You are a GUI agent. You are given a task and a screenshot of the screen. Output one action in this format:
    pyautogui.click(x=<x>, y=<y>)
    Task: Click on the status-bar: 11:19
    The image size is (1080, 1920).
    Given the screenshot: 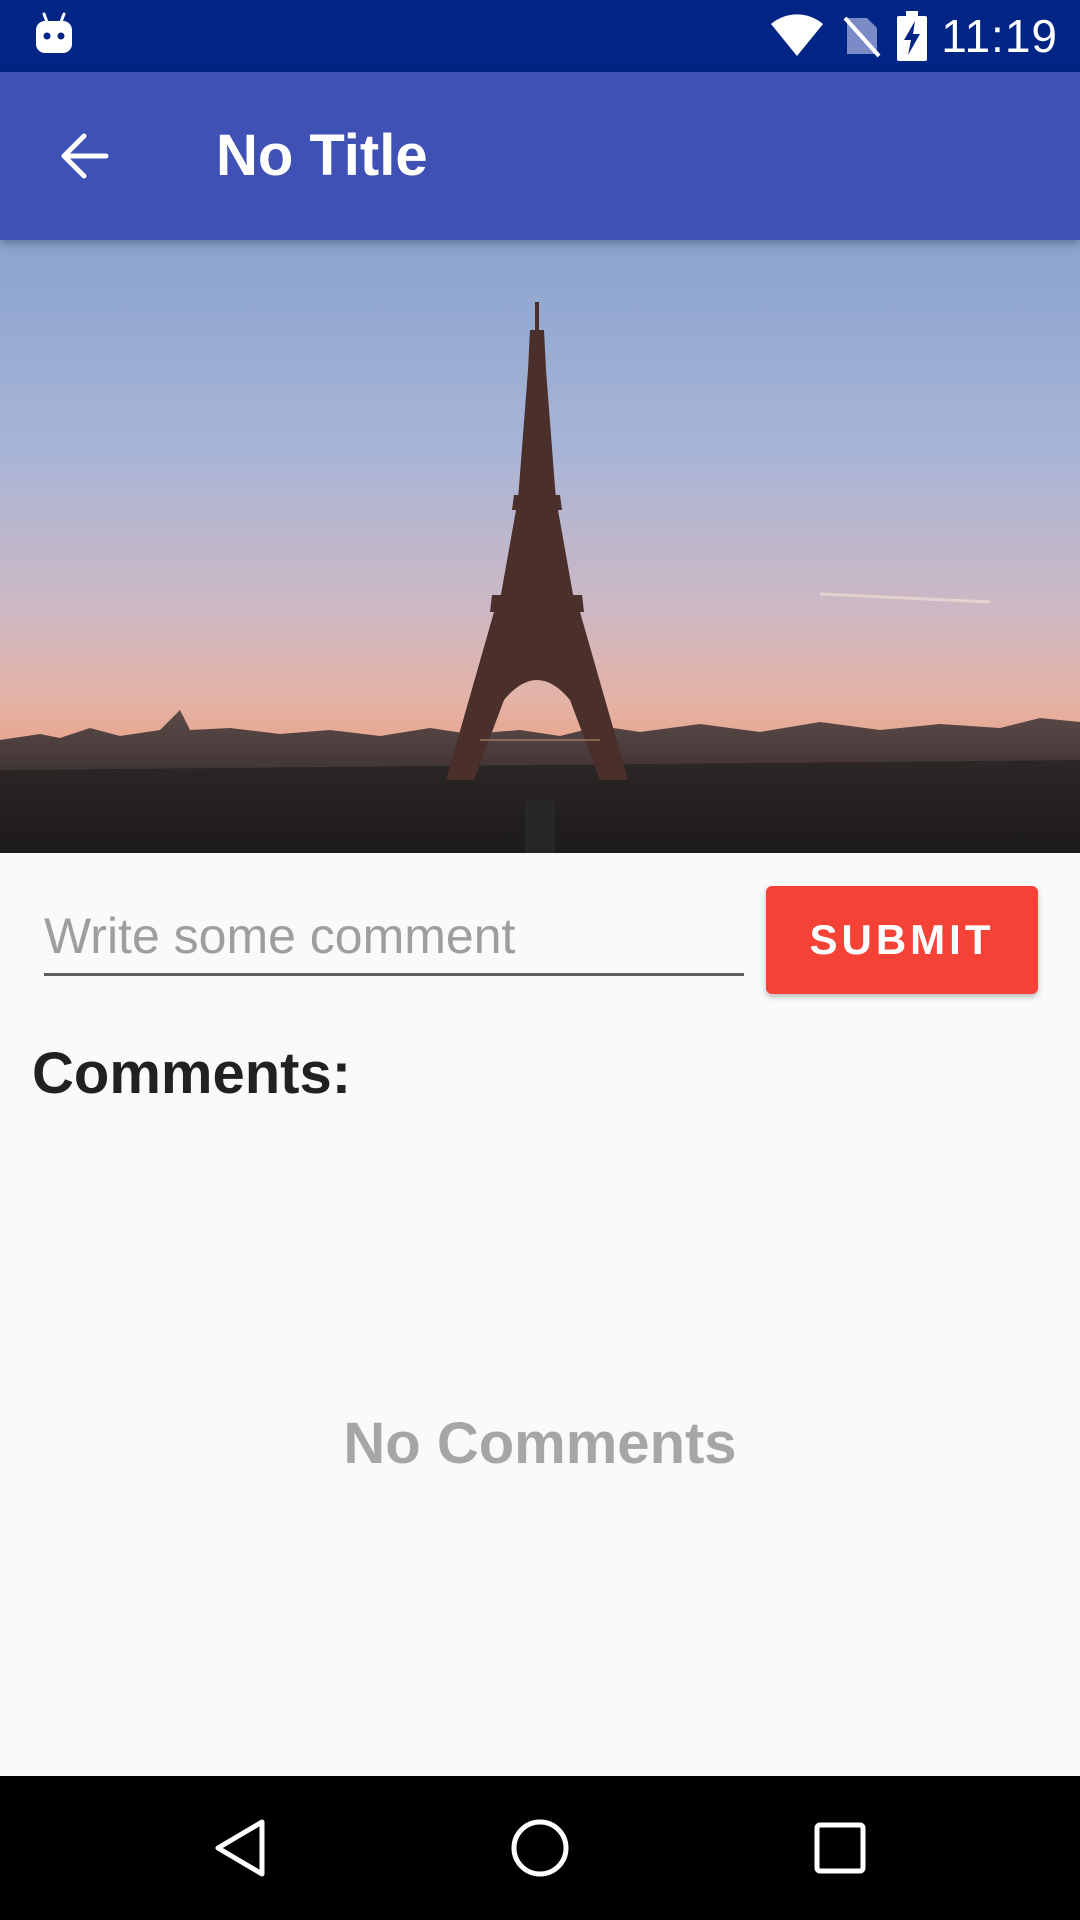 What is the action you would take?
    pyautogui.click(x=540, y=36)
    